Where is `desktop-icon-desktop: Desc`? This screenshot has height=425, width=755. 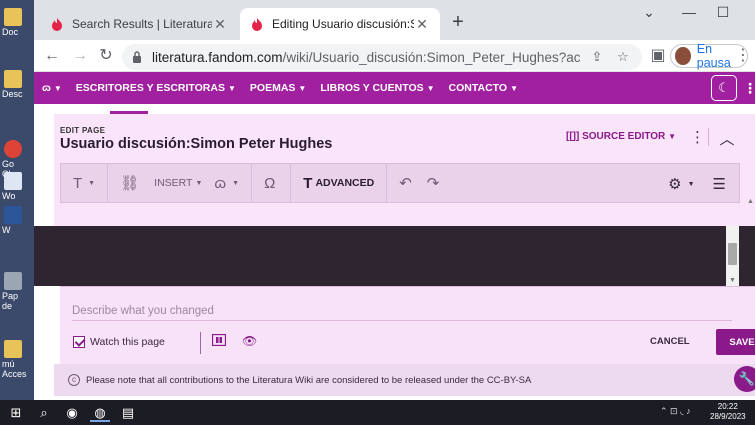 desktop-icon-desktop: Desc is located at coordinates (15, 84).